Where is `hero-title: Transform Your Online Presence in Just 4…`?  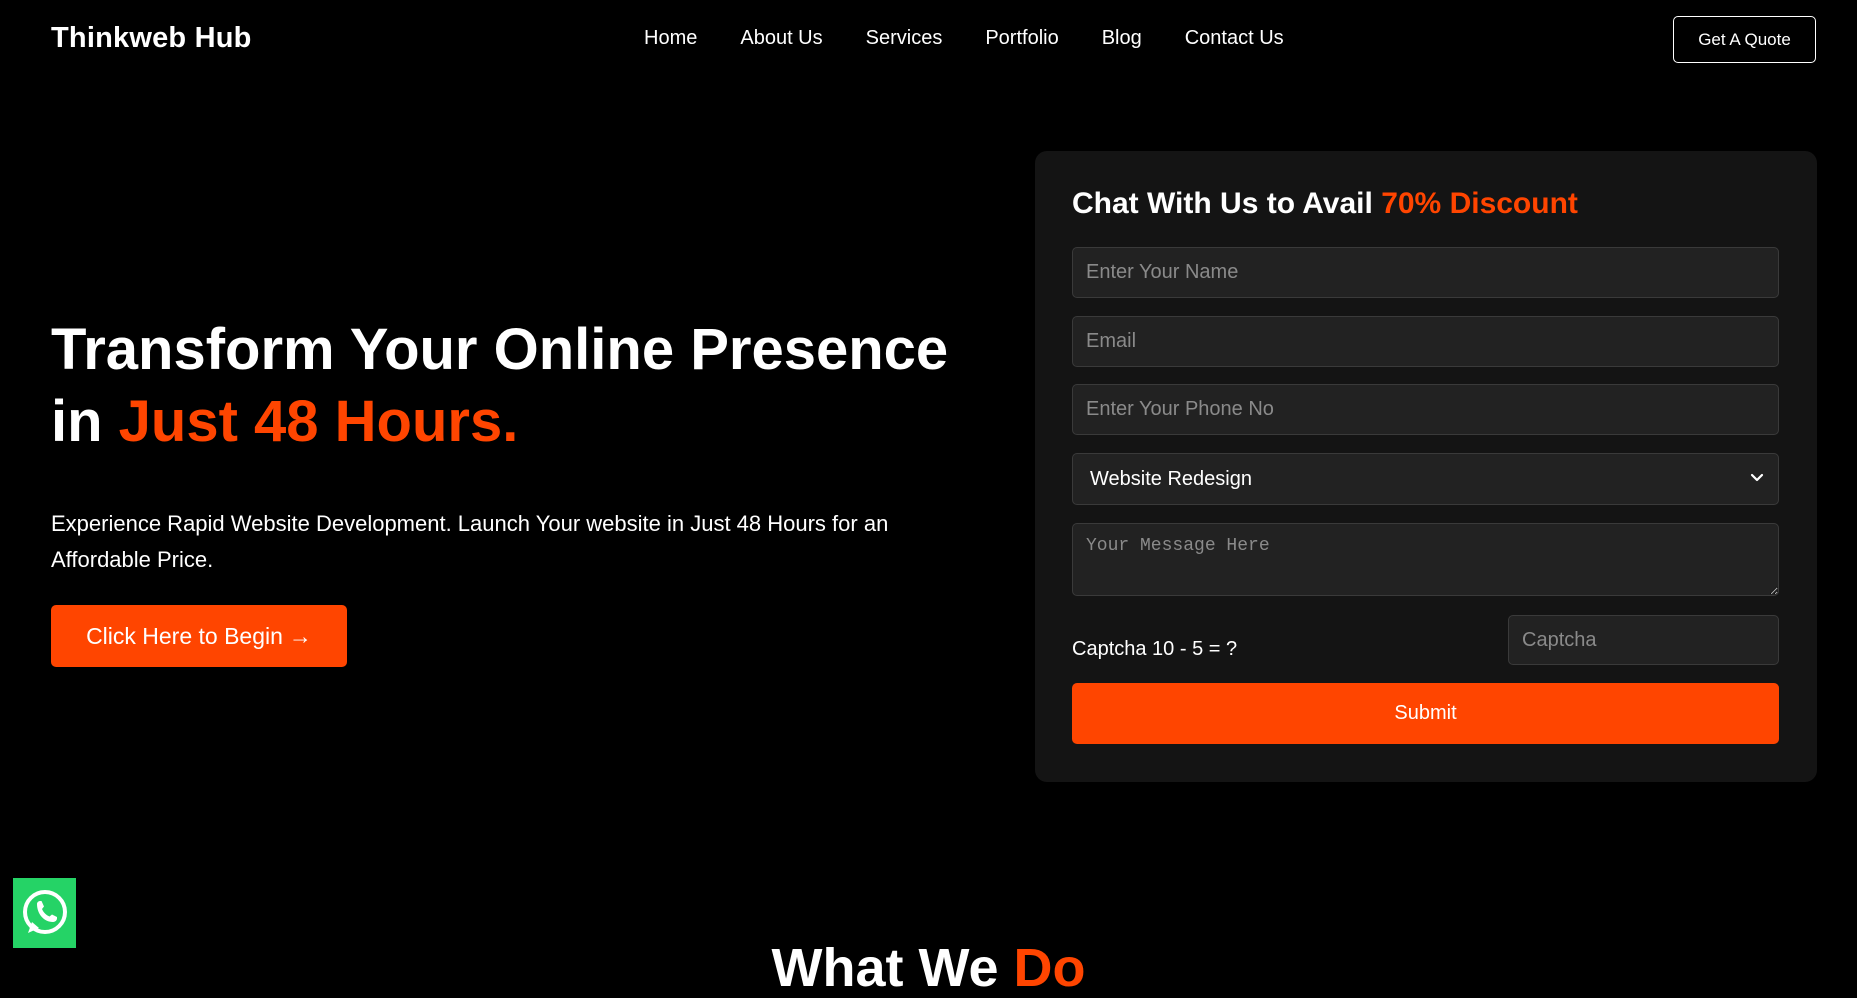
hero-title: Transform Your Online Presence in Just 4… is located at coordinates (501, 386).